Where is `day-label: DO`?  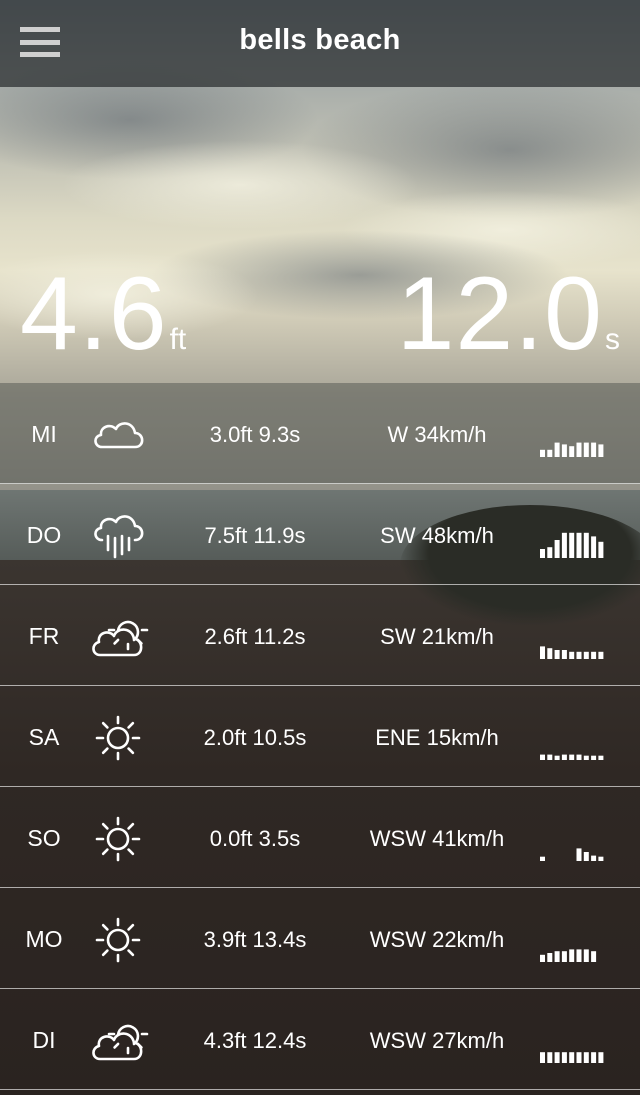 day-label: DO is located at coordinates (44, 535).